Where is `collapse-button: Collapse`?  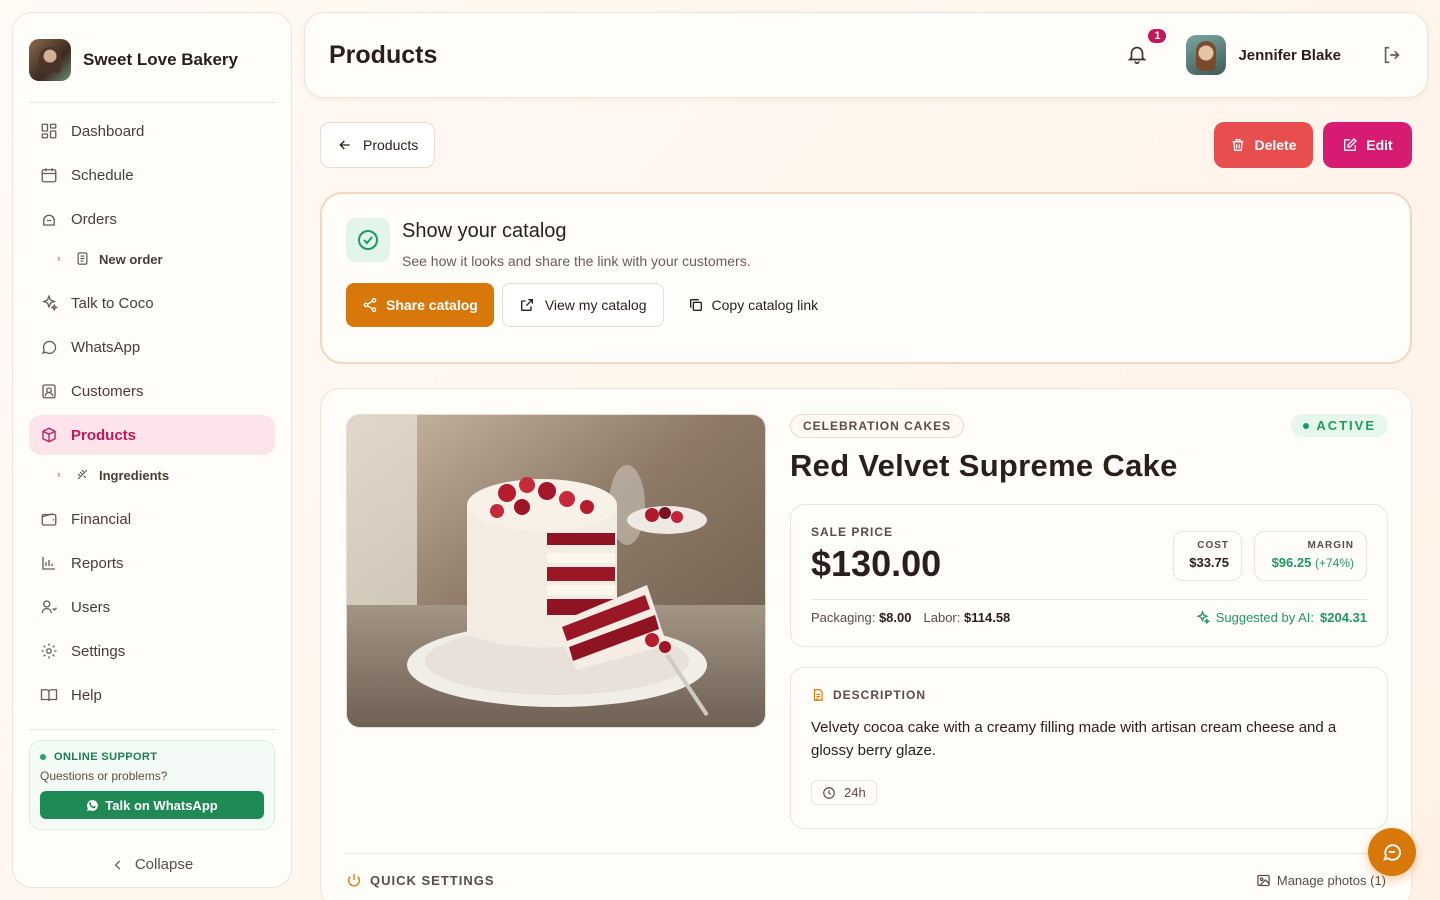 collapse-button: Collapse is located at coordinates (152, 864).